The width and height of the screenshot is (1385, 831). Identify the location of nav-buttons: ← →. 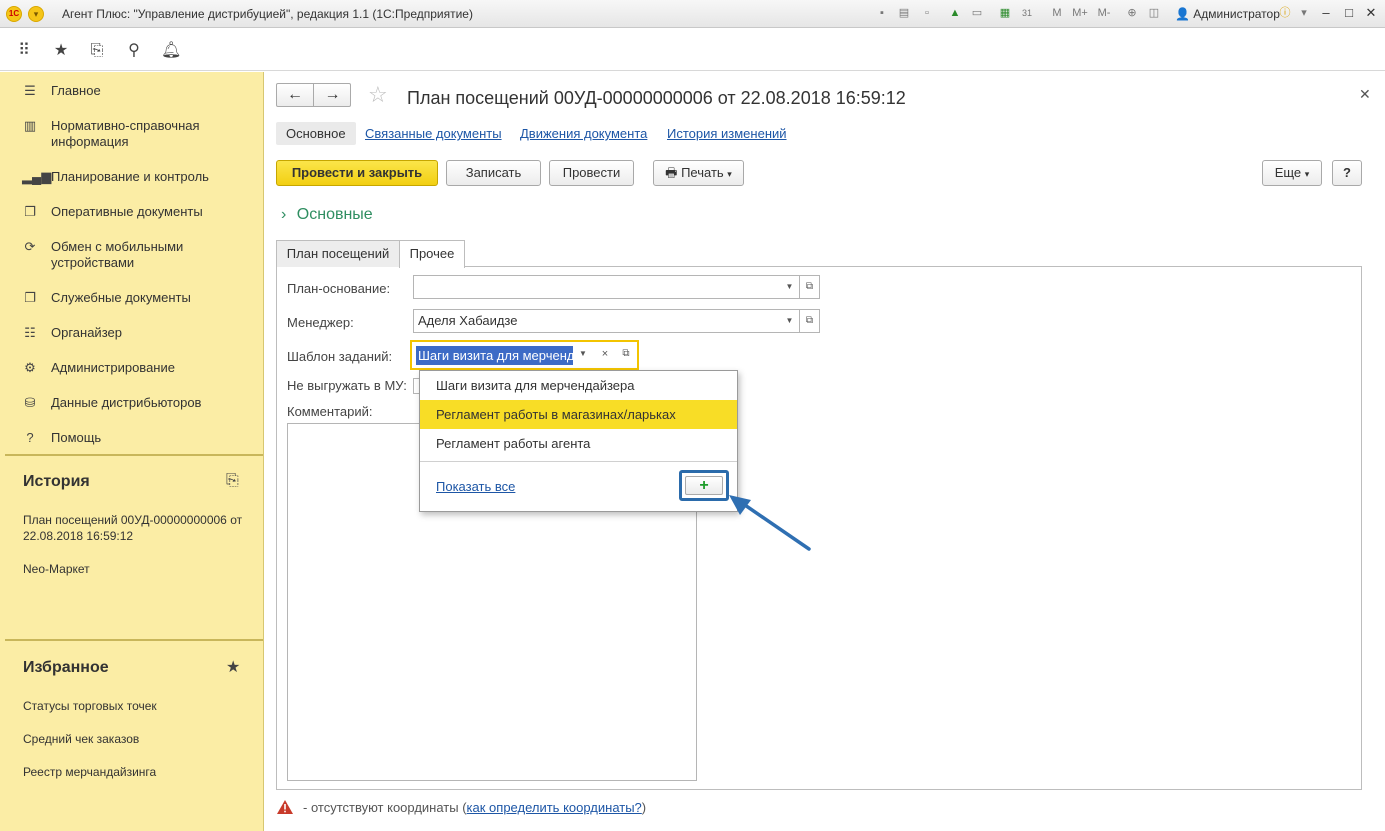
(313, 95).